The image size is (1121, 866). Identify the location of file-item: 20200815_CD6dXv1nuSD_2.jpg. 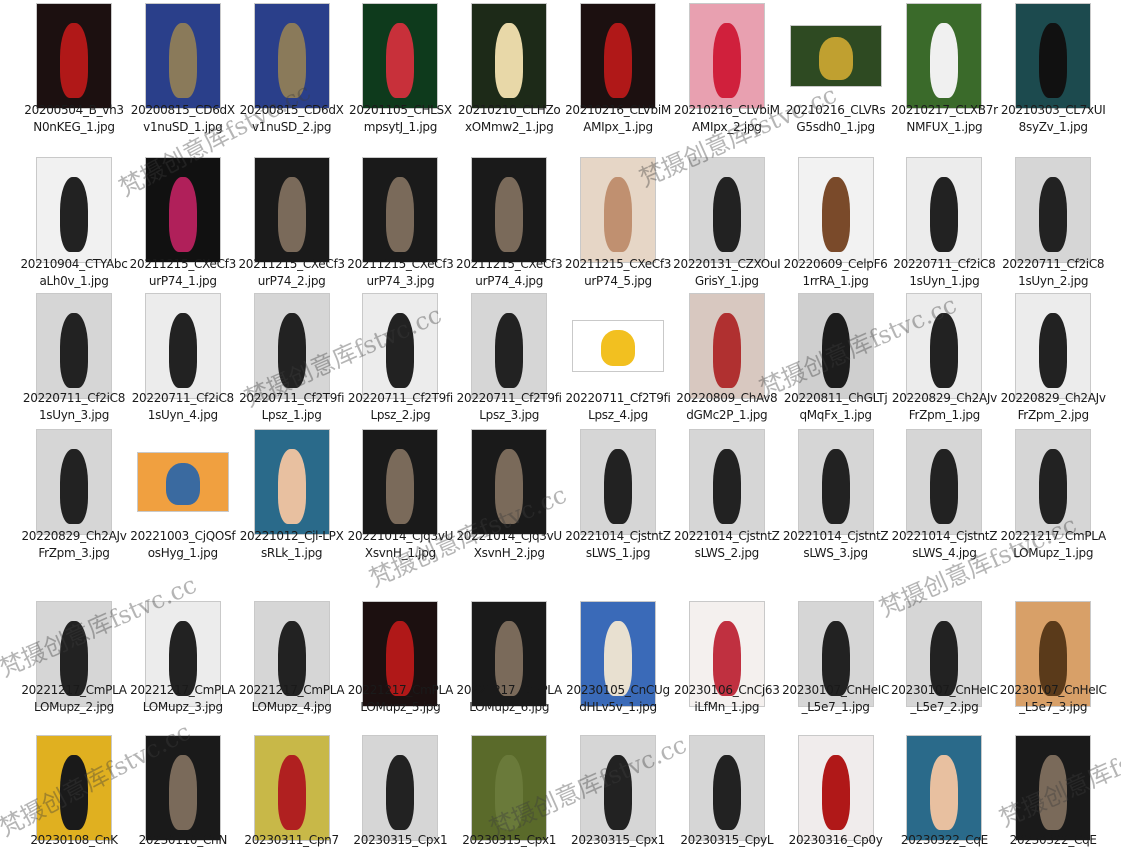
(292, 69).